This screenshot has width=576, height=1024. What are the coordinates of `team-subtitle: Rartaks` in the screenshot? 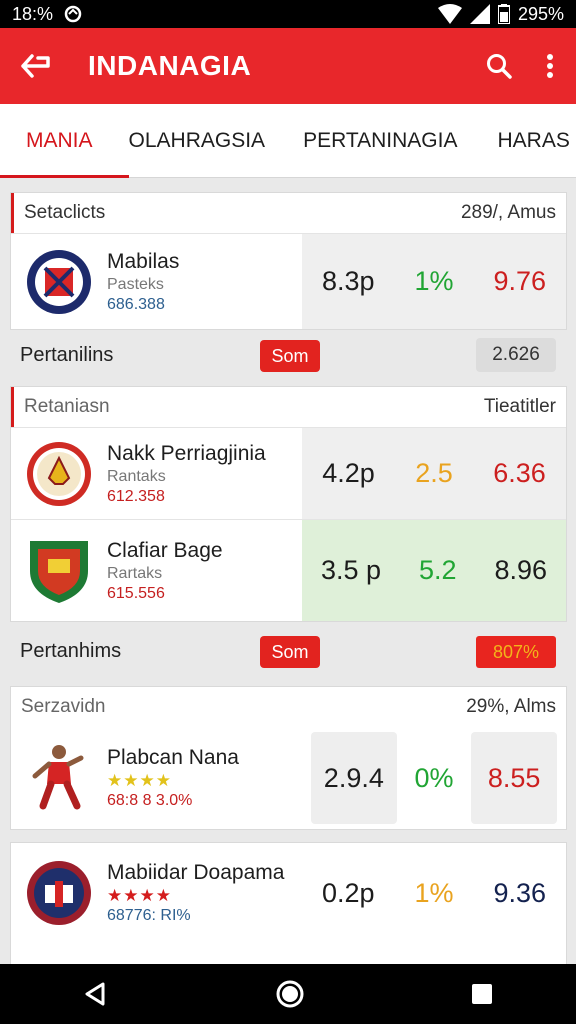 It's located at (135, 573).